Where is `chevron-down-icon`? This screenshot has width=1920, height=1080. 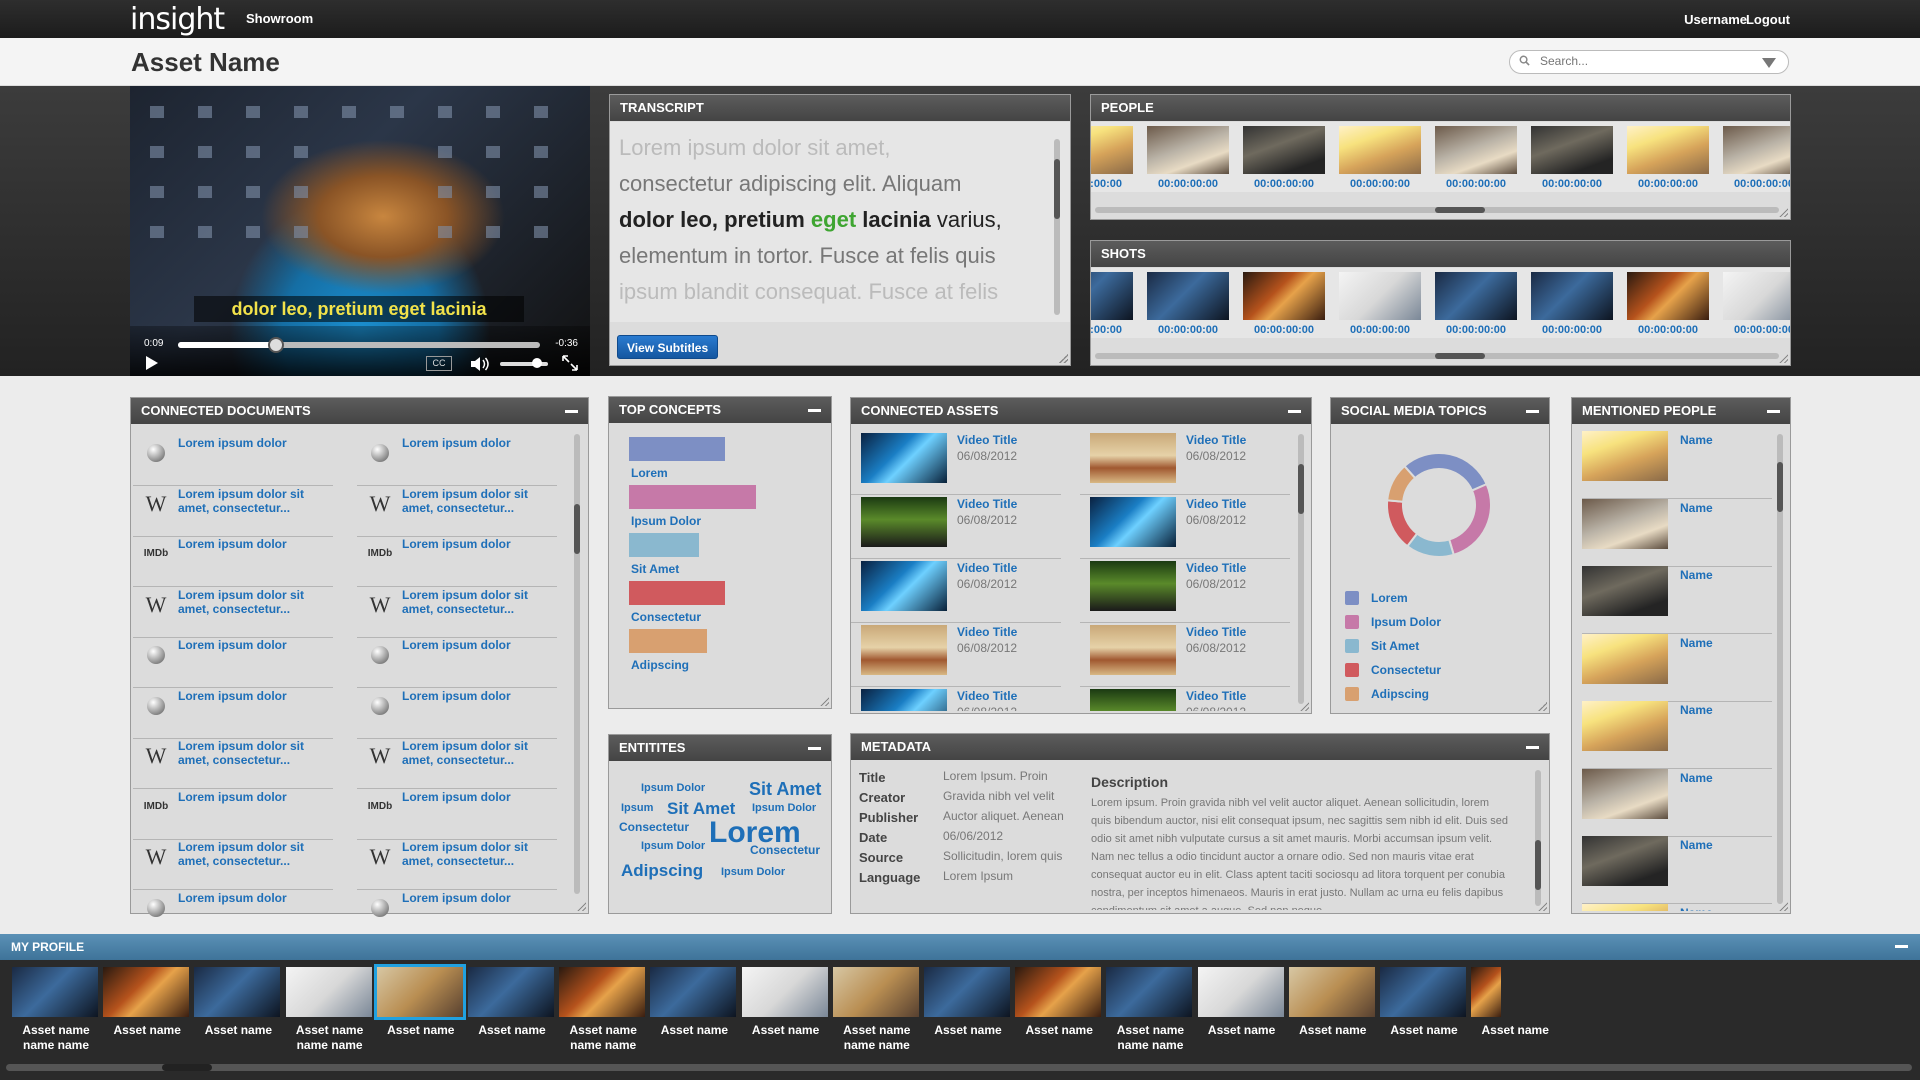 chevron-down-icon is located at coordinates (1769, 63).